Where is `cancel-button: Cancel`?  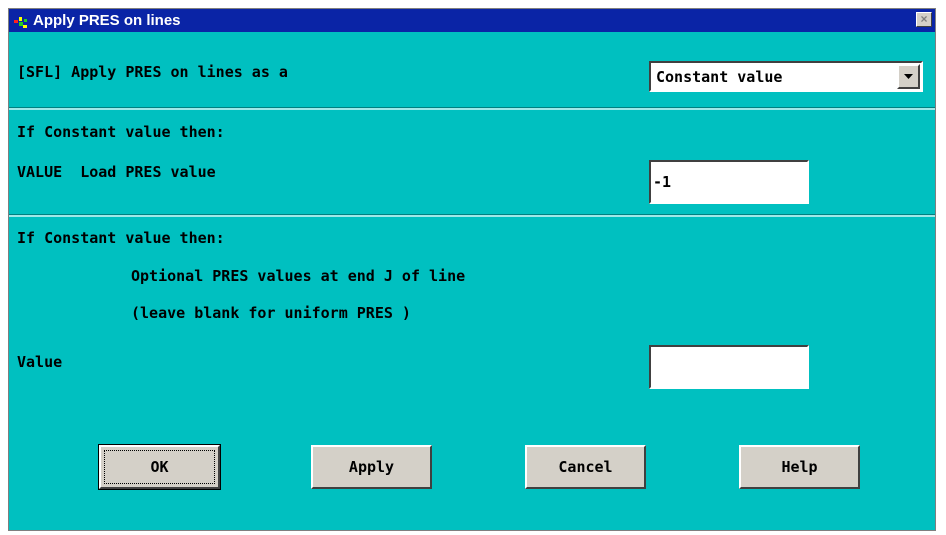
cancel-button: Cancel is located at coordinates (585, 467).